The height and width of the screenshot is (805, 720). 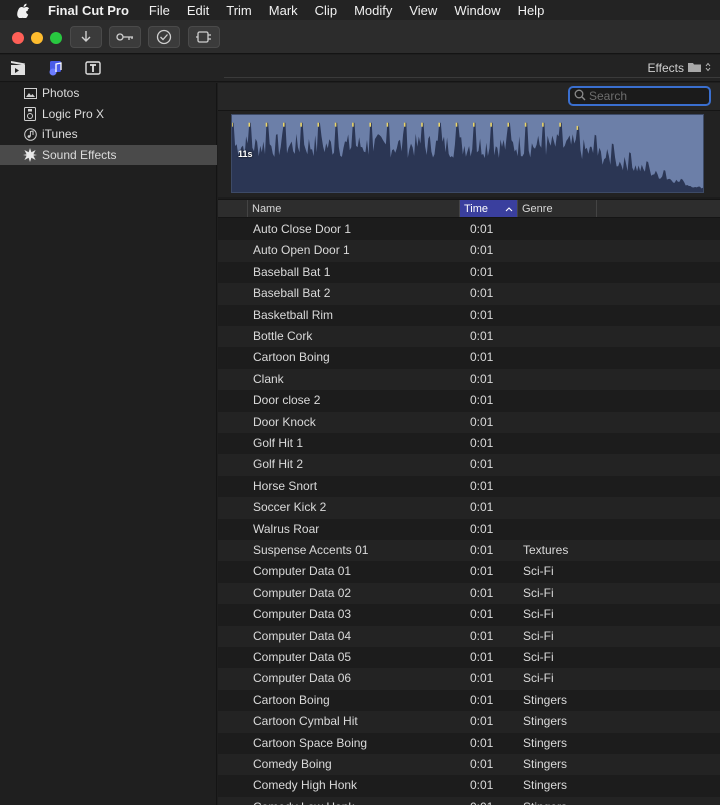 I want to click on row-name: Door Knock, so click(x=284, y=421).